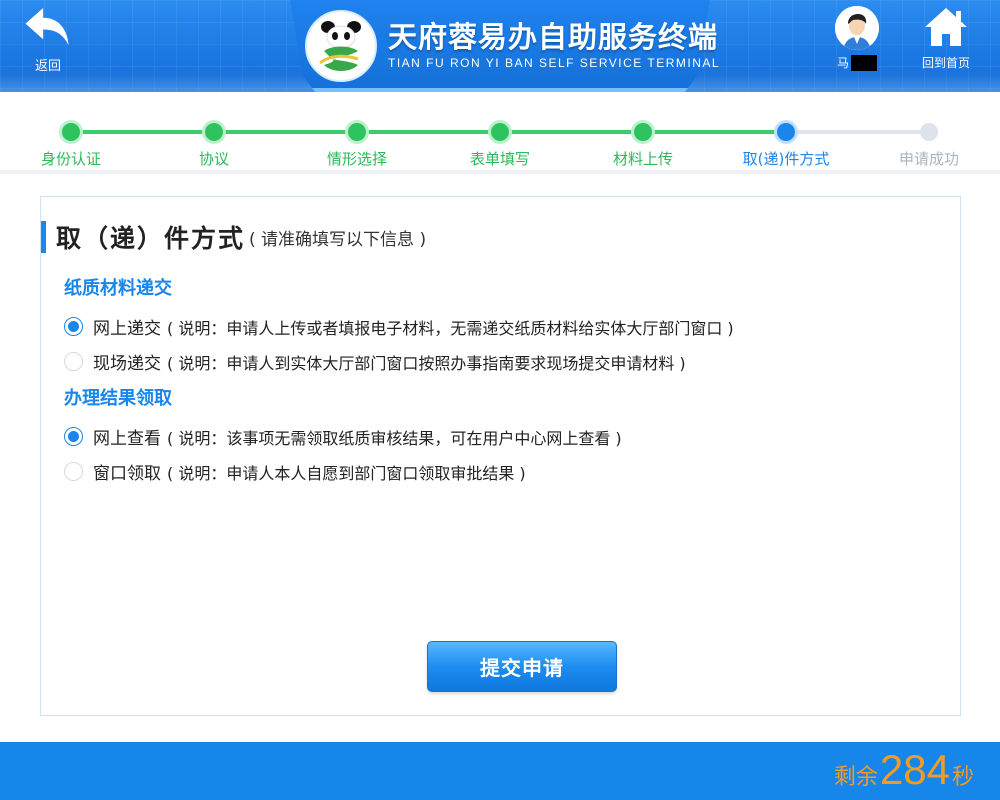  I want to click on footer-bar: 剩余 284 秒, so click(500, 771).